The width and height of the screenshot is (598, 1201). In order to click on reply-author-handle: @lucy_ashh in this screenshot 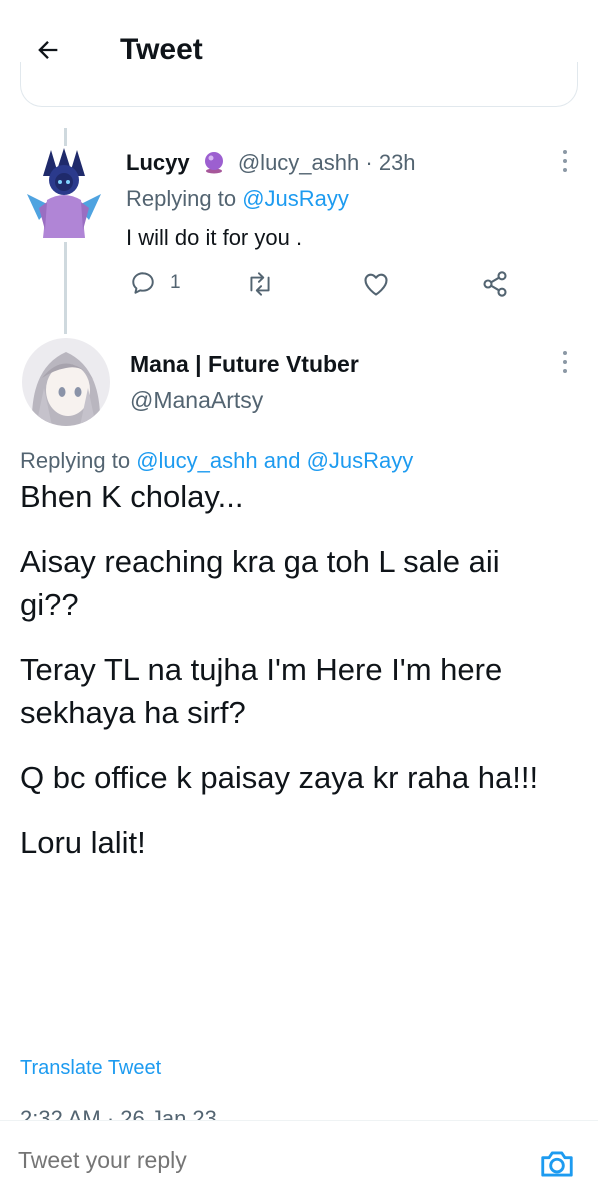, I will do `click(298, 162)`.